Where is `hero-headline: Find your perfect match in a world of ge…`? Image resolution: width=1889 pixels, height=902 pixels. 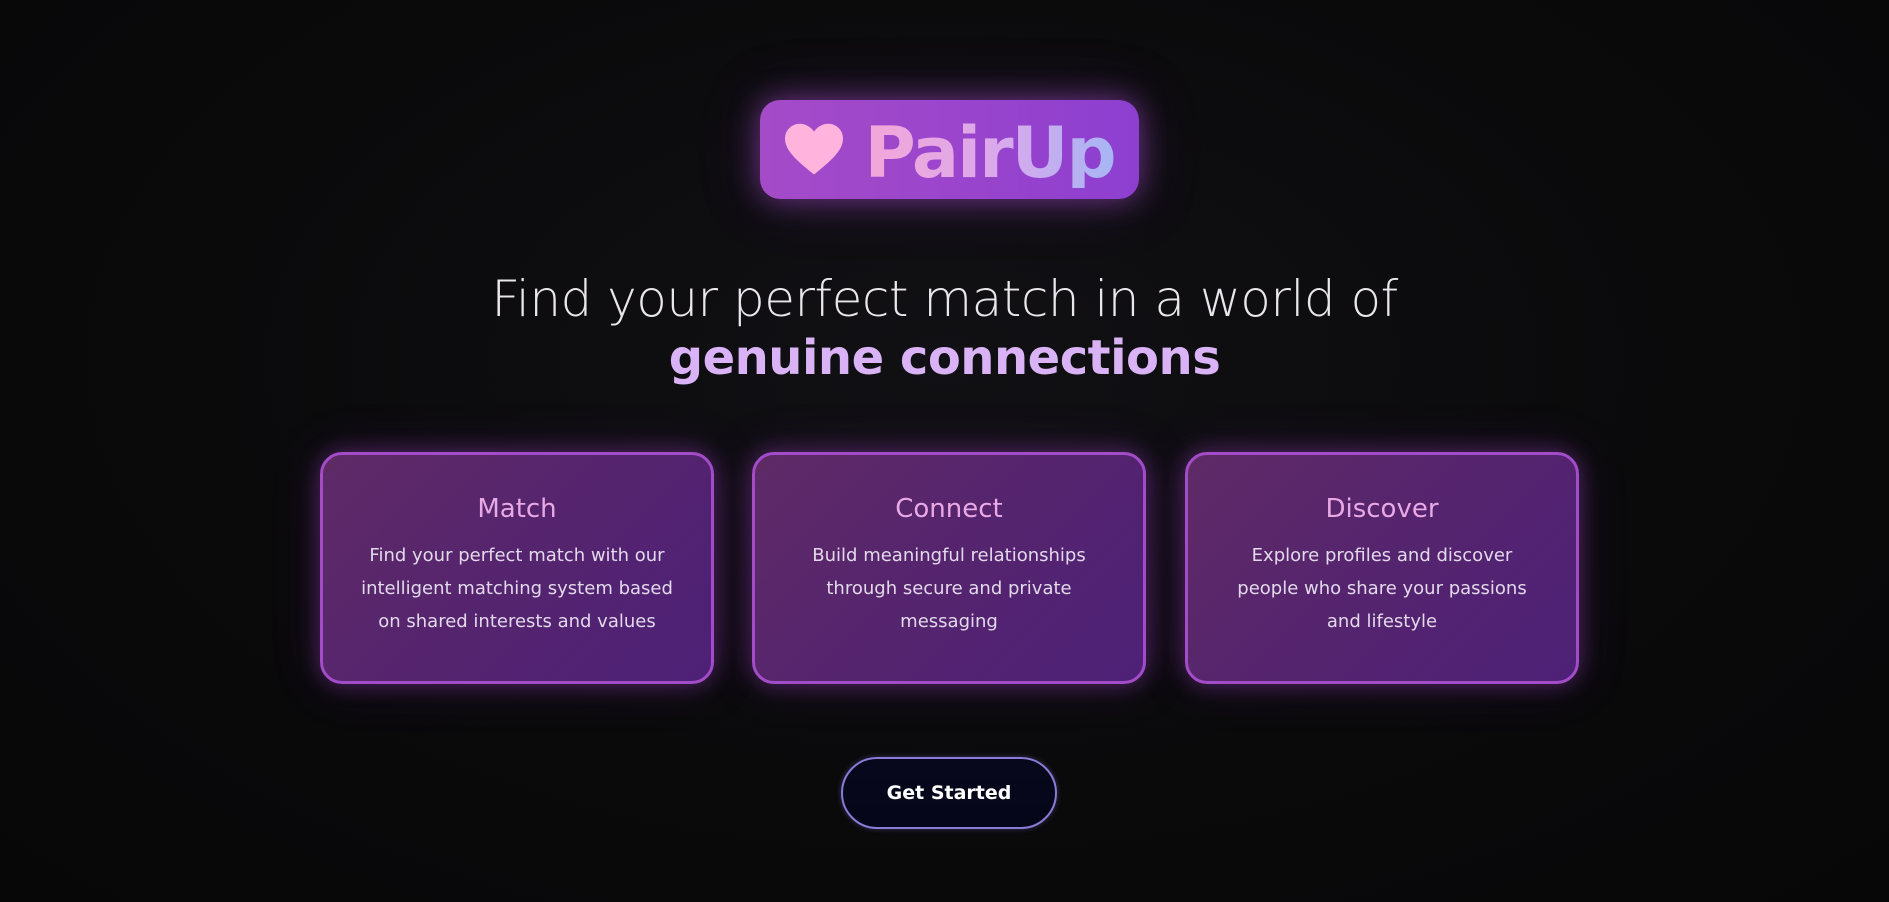 hero-headline: Find your perfect match in a world of ge… is located at coordinates (944, 327).